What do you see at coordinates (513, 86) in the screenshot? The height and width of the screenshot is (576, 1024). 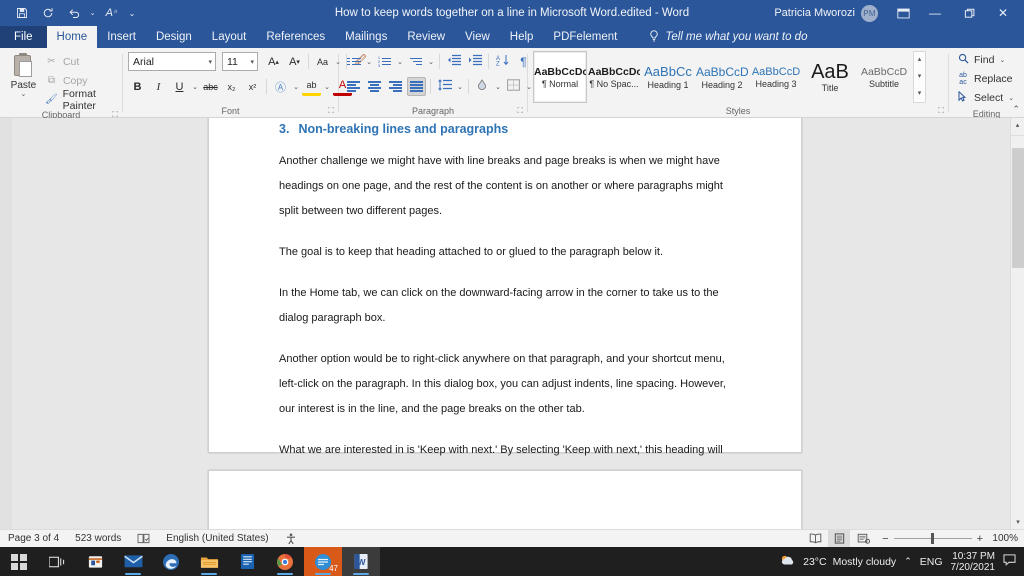 I see `borders-button` at bounding box center [513, 86].